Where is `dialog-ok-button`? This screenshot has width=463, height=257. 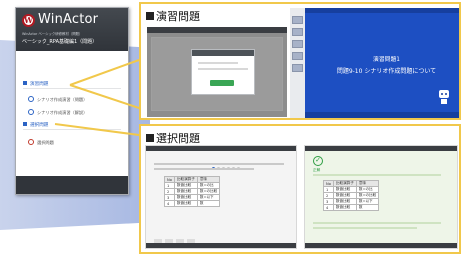
dialog-ok-button is located at coordinates (222, 83).